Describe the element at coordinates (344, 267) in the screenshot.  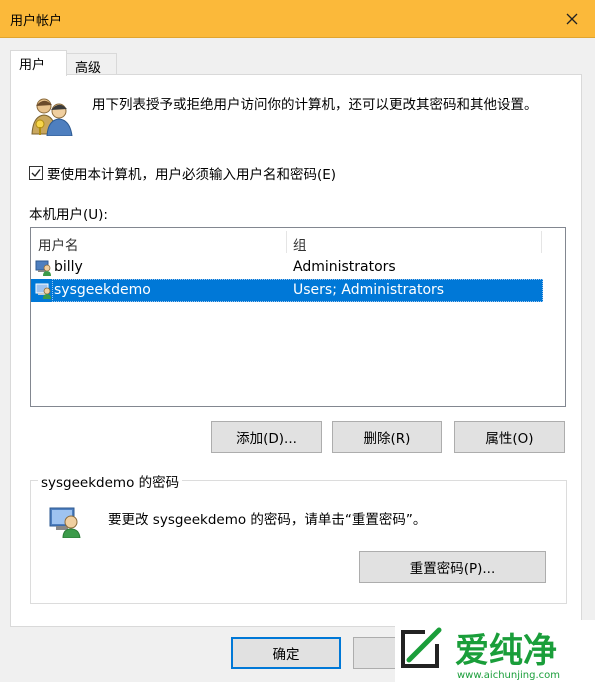
I see `user-group: Administrators` at that location.